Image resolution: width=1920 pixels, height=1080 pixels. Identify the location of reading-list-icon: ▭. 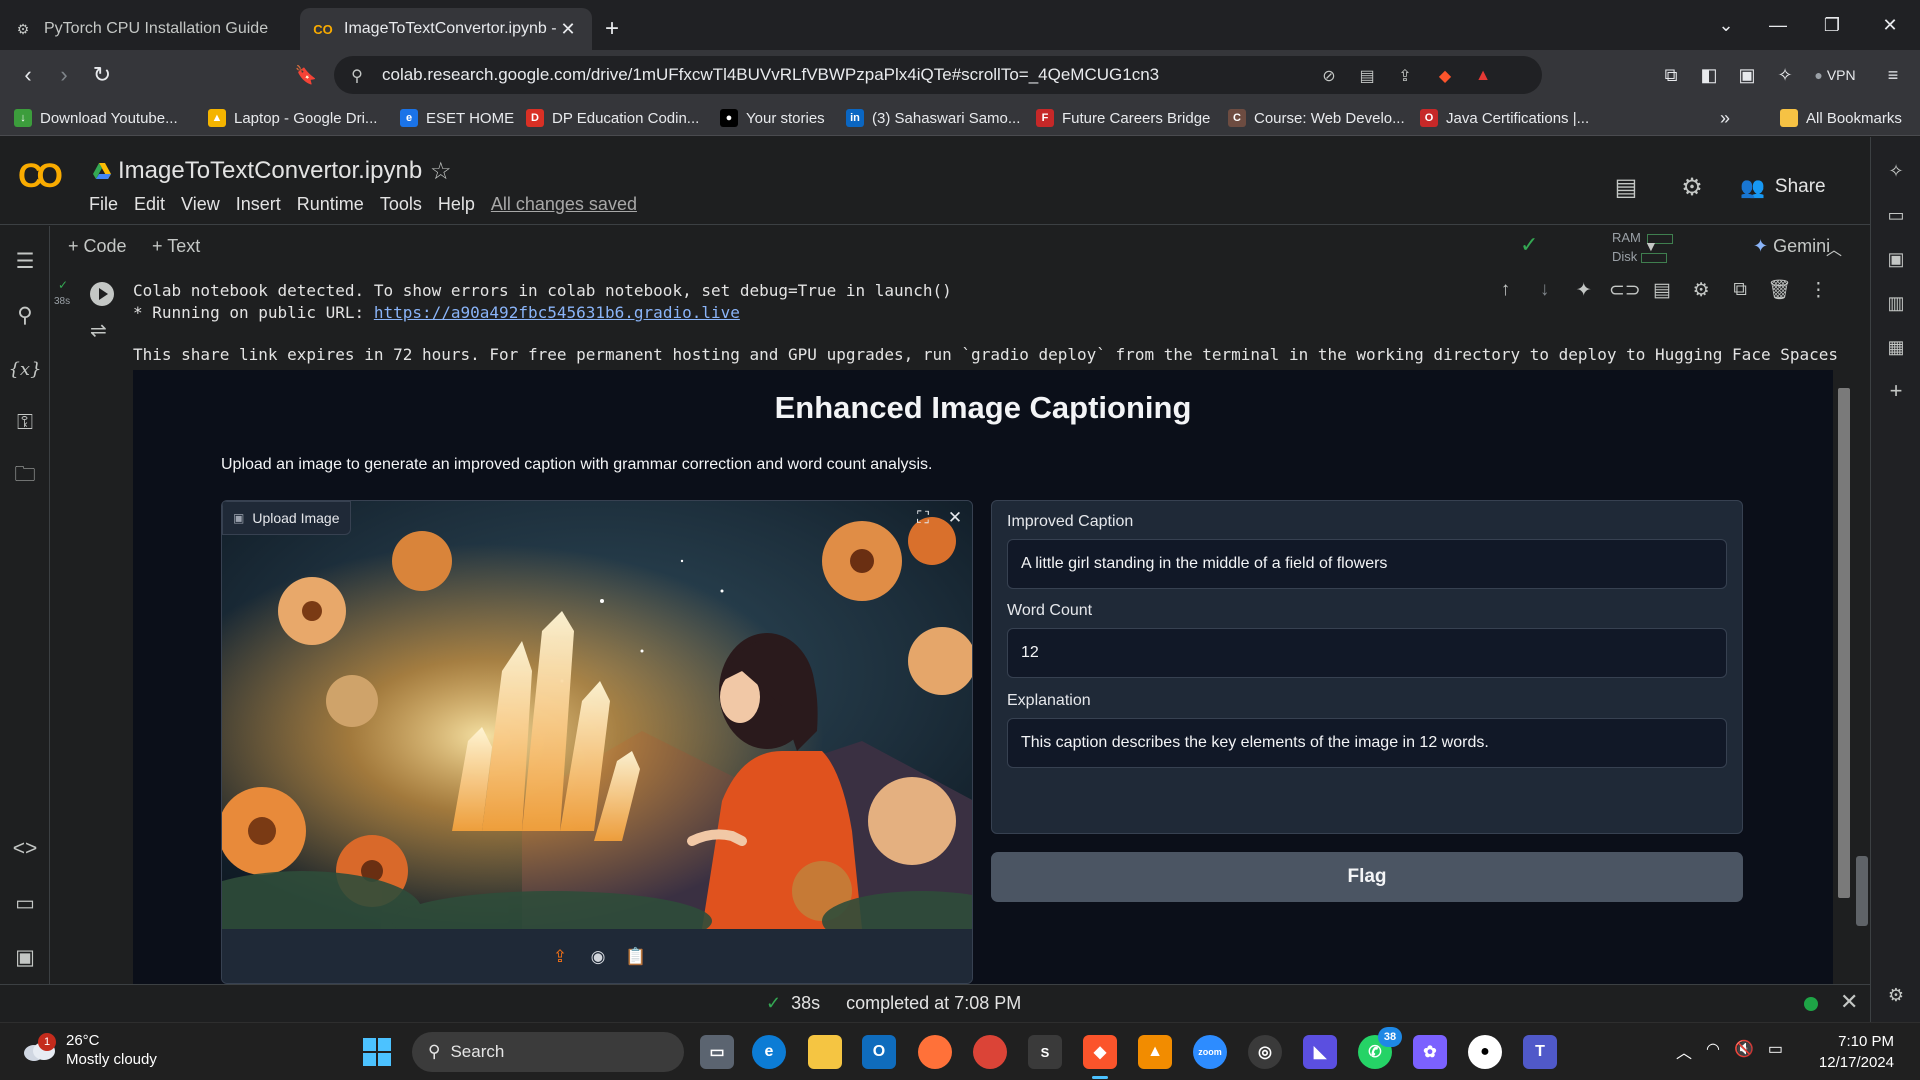
(1896, 215).